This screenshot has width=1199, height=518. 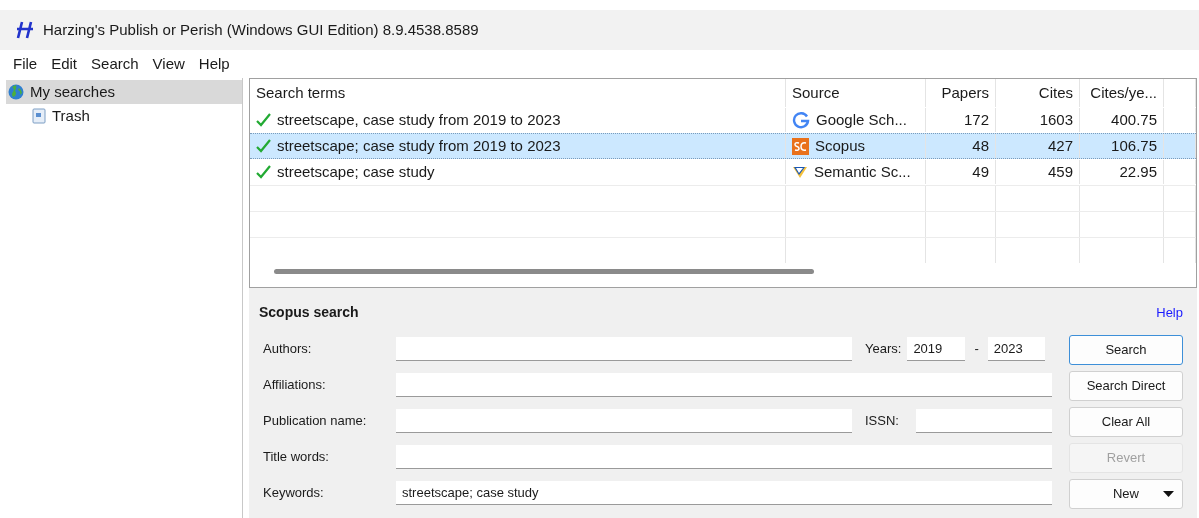 I want to click on column-header: Search terms, so click(x=518, y=93).